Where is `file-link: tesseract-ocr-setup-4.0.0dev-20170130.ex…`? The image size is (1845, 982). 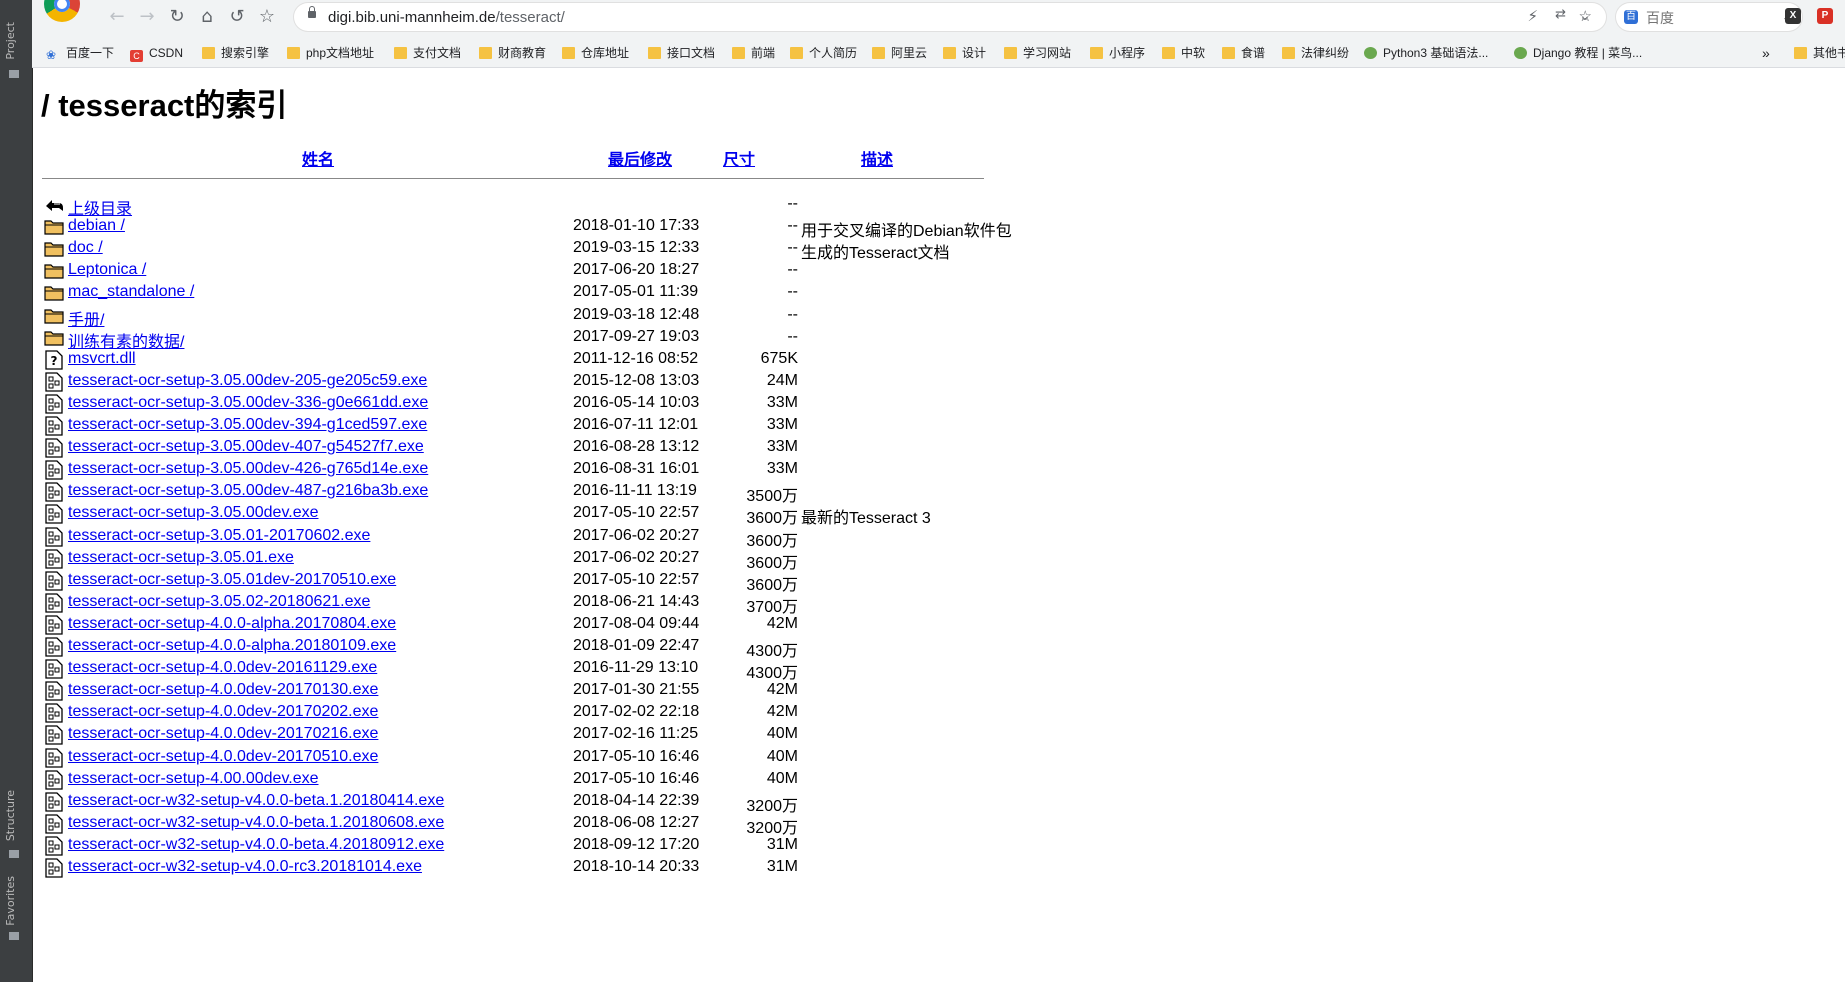 file-link: tesseract-ocr-setup-4.0.0dev-20170130.ex… is located at coordinates (223, 690).